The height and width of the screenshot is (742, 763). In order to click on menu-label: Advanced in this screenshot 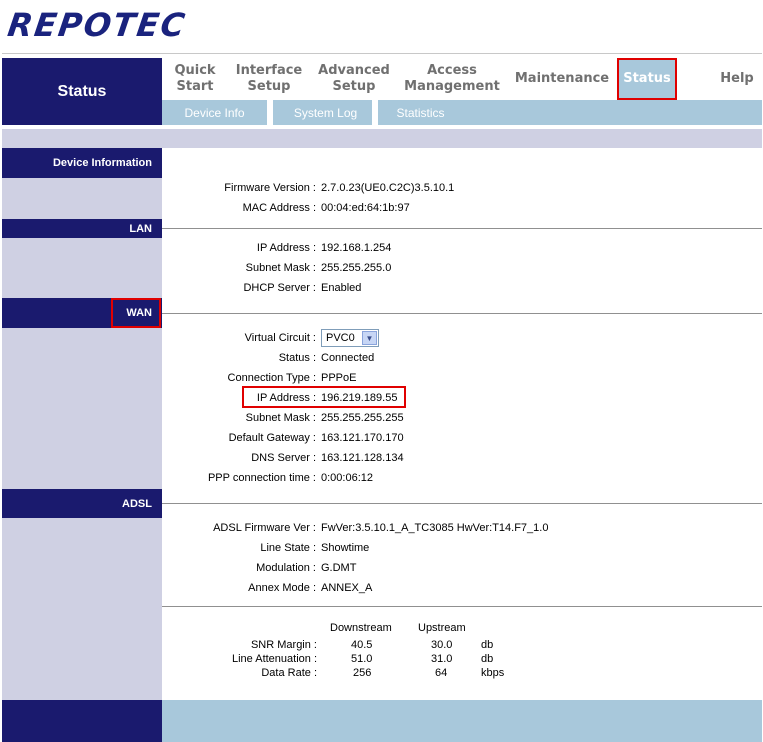, I will do `click(354, 70)`.